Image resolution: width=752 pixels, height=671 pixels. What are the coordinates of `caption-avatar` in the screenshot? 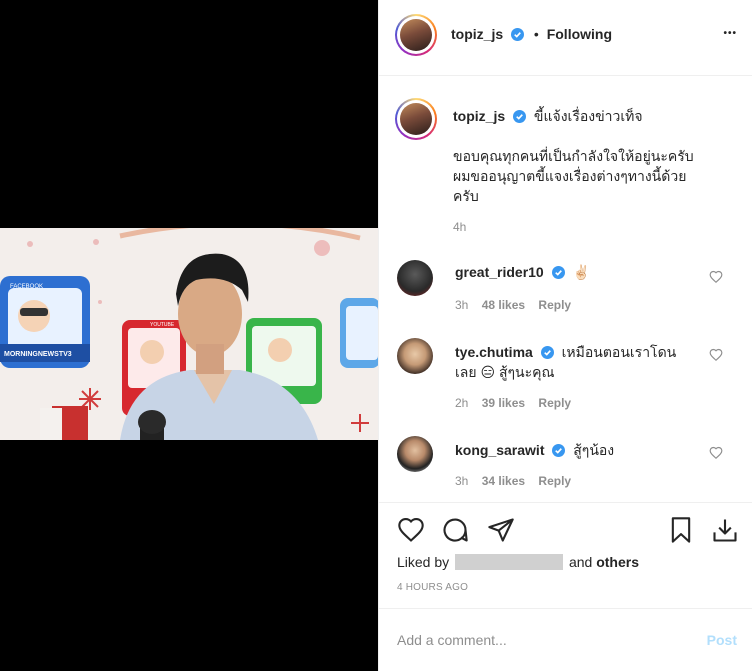 It's located at (416, 119).